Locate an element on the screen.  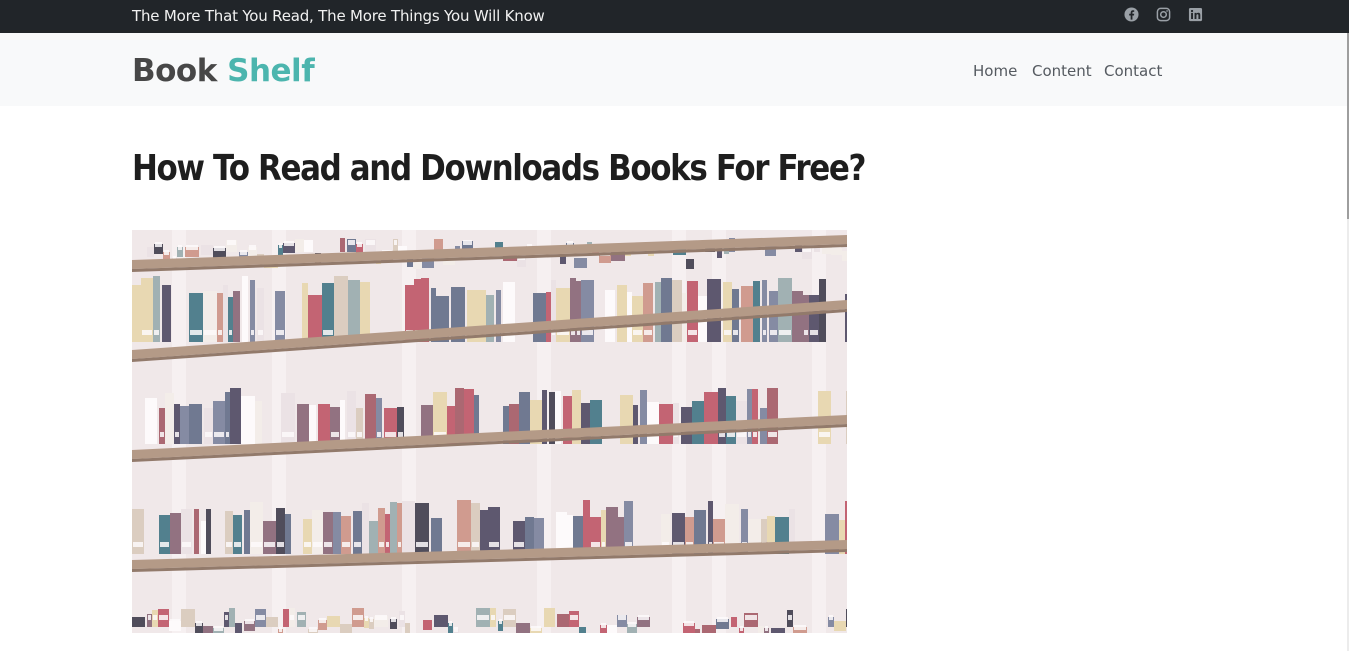
nav-content: Content is located at coordinates (1062, 71).